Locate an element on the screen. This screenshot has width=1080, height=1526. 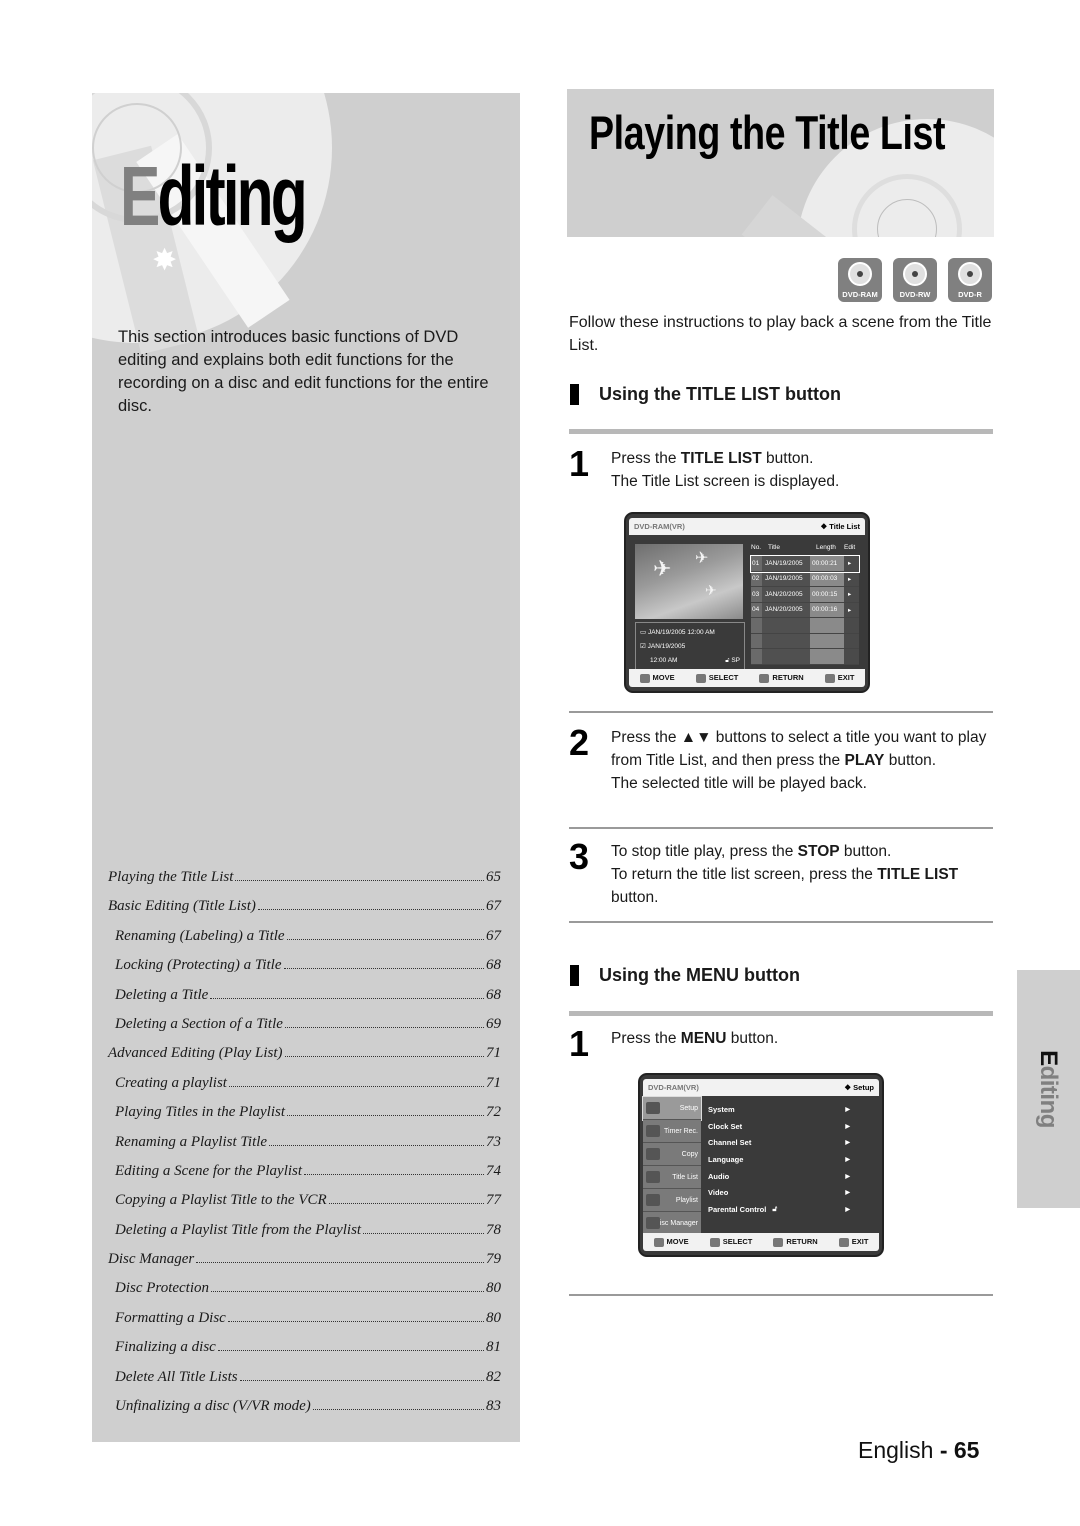
toc-page: 73 is located at coordinates (493, 1141).